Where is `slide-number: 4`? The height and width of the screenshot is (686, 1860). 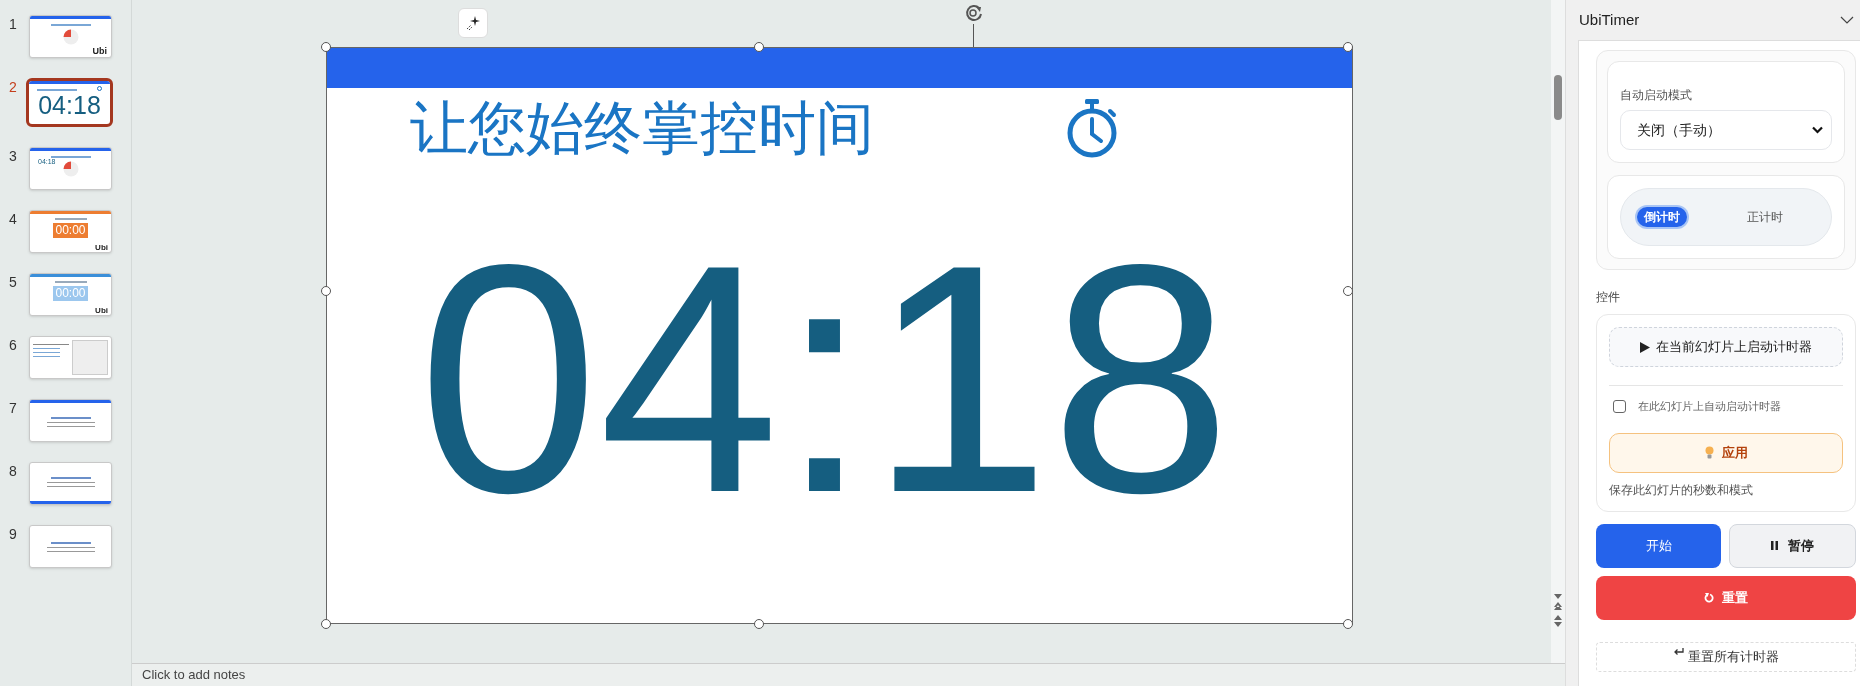 slide-number: 4 is located at coordinates (13, 219).